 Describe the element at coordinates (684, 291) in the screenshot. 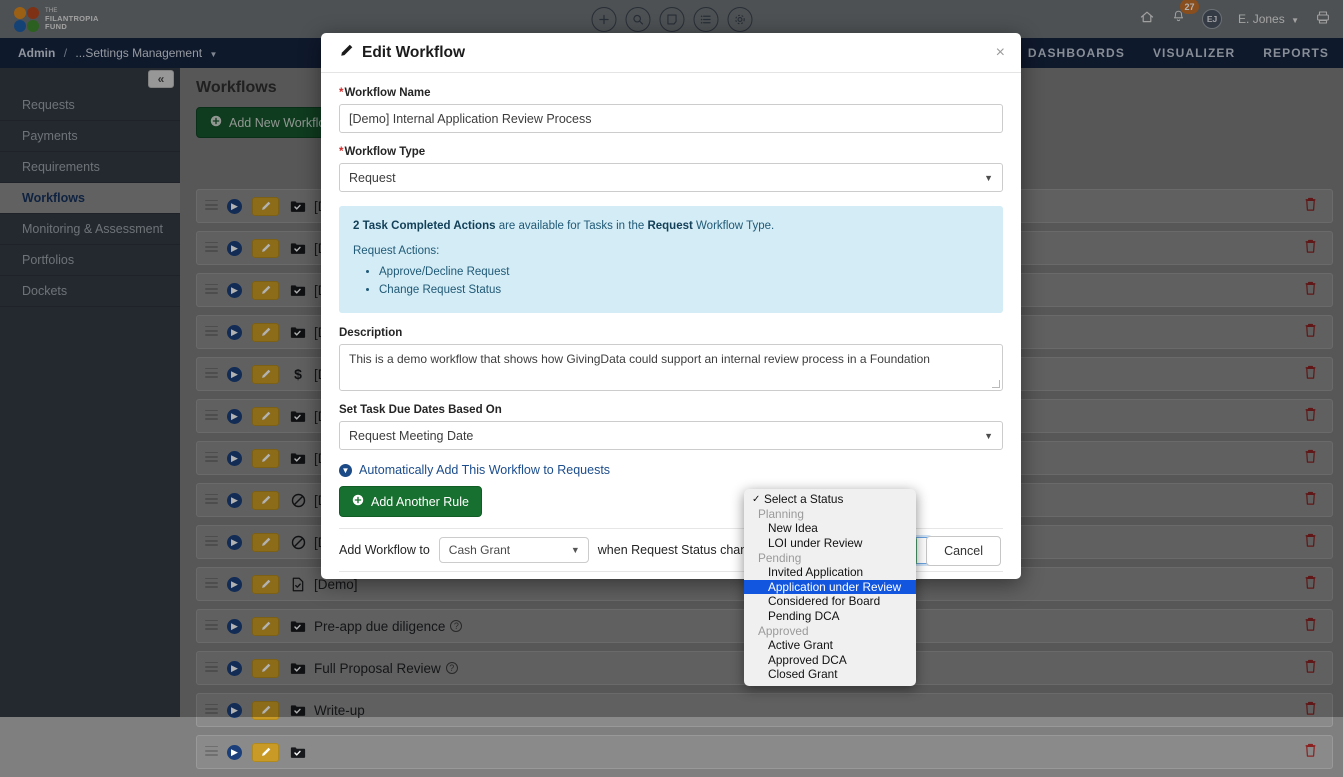

I see `request-action-item: Change Request Status` at that location.